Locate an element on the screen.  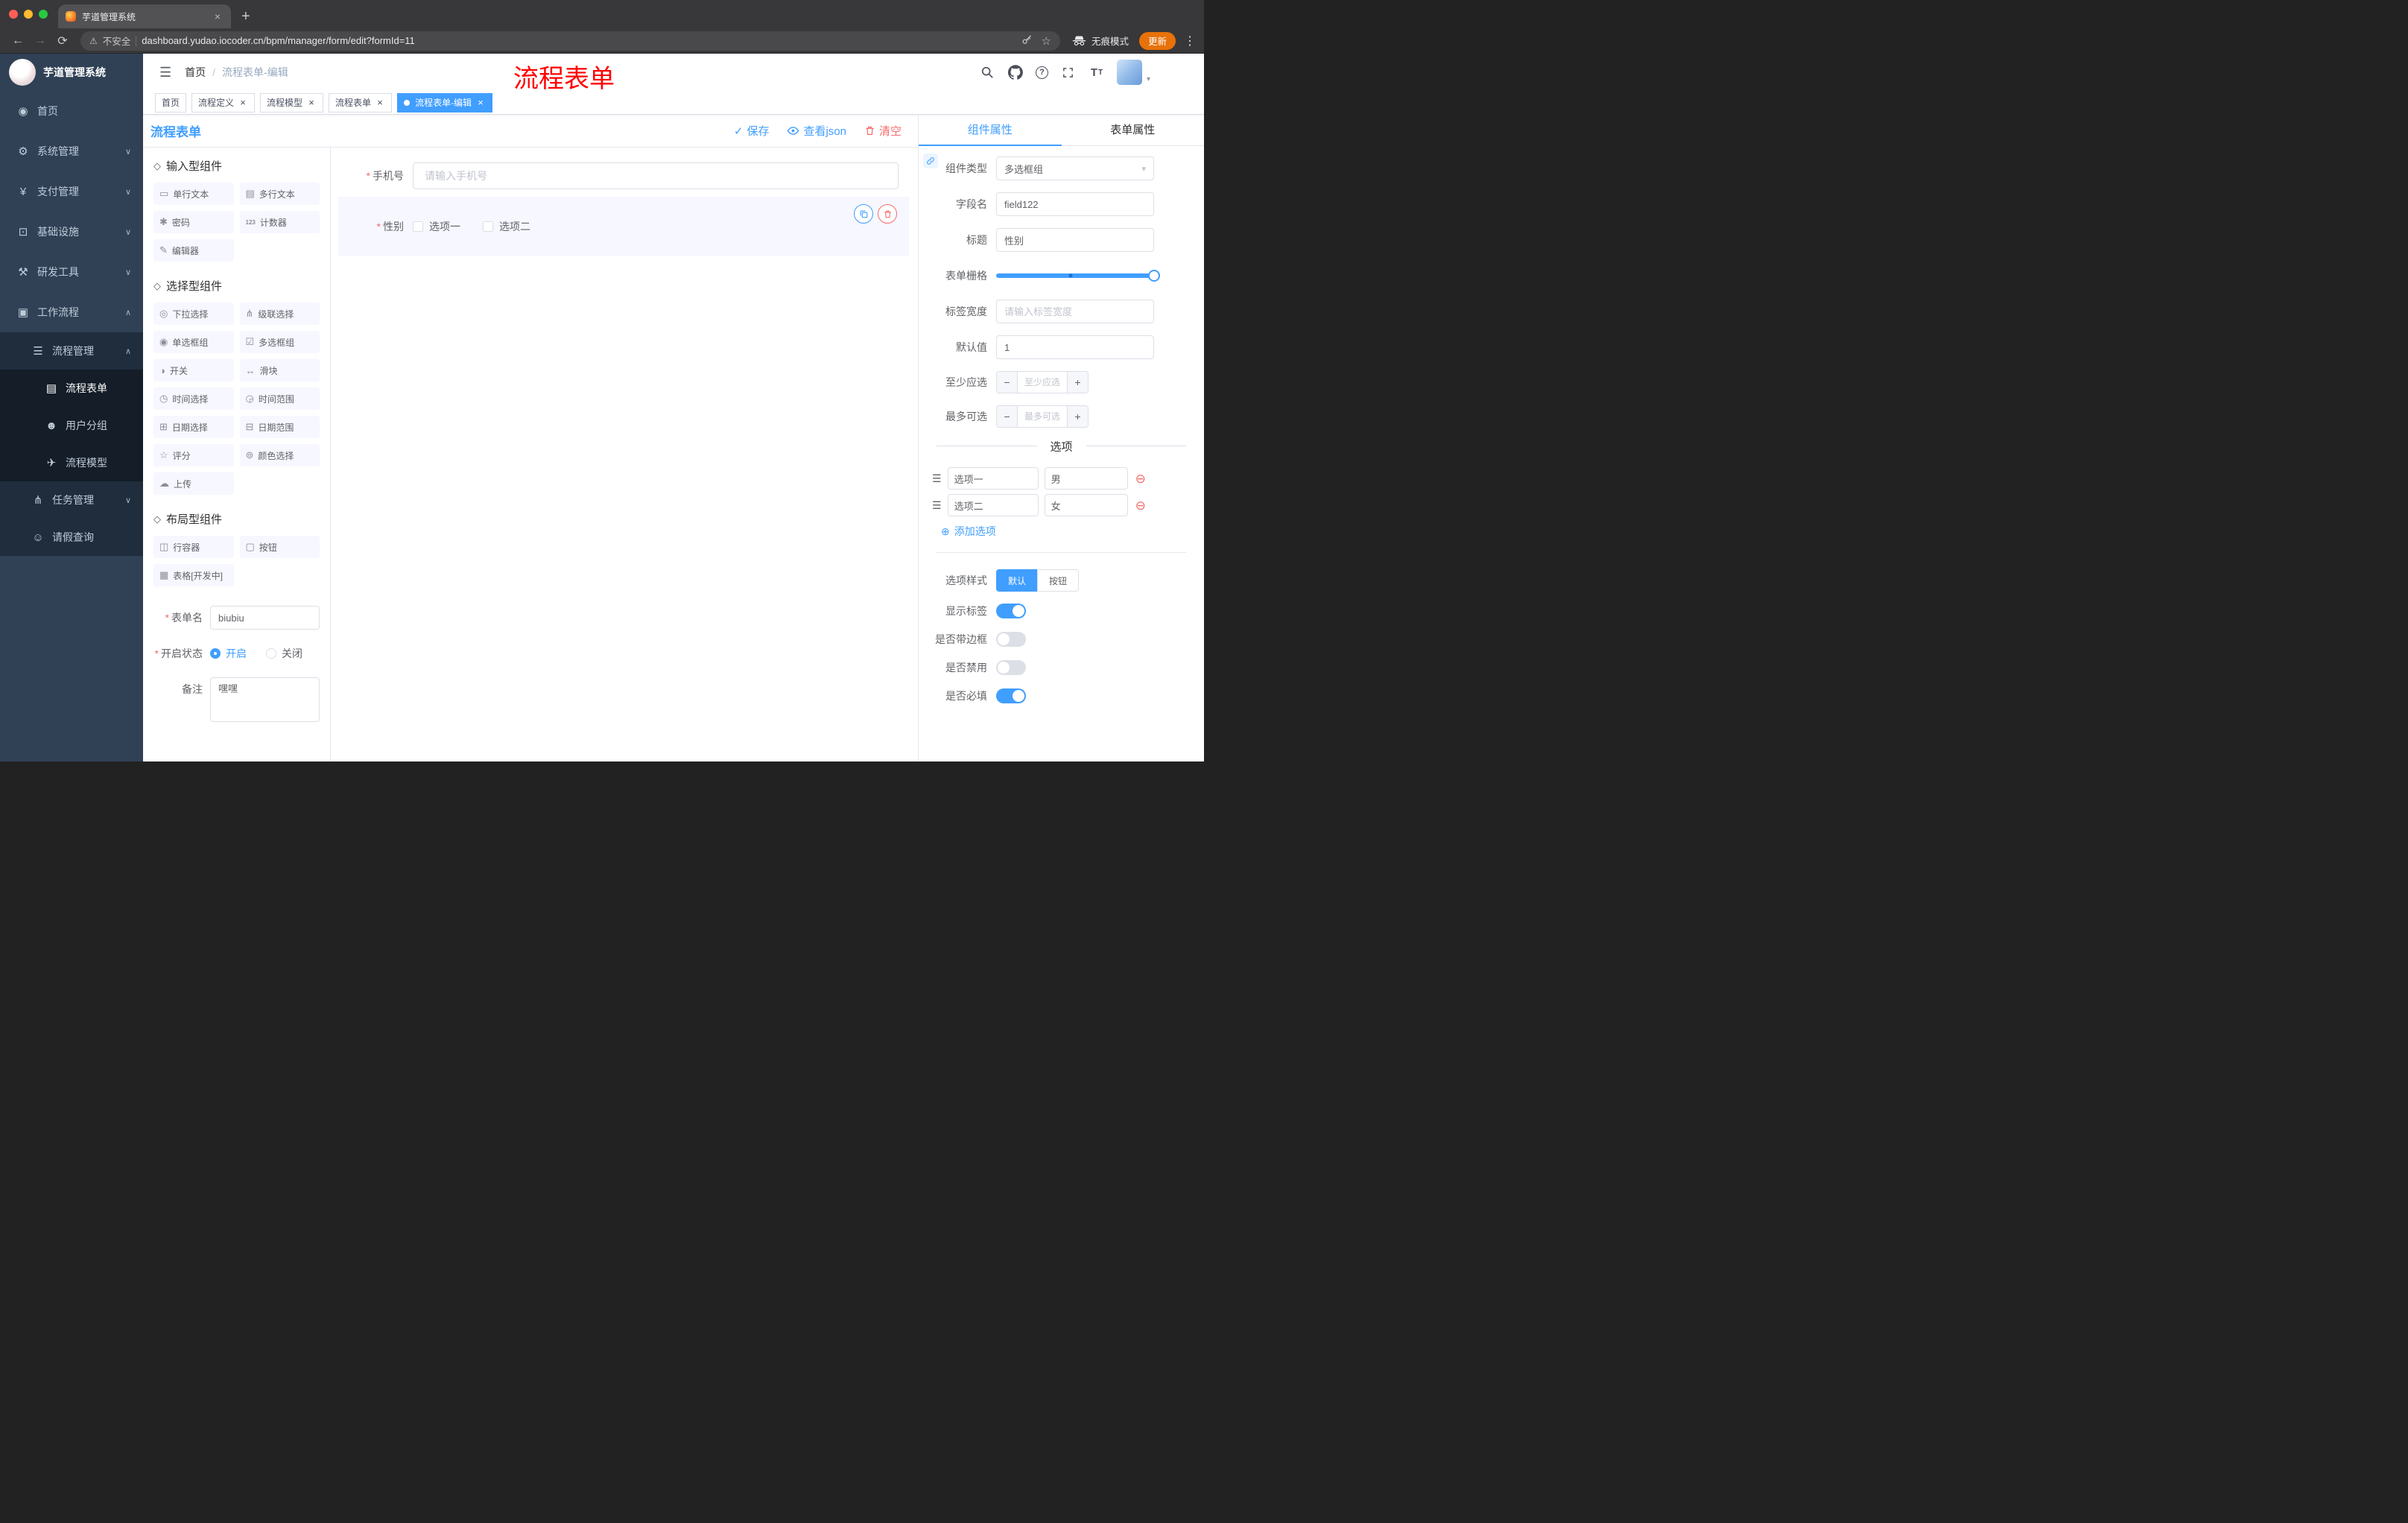
user-avatar is located at coordinates (1129, 72).